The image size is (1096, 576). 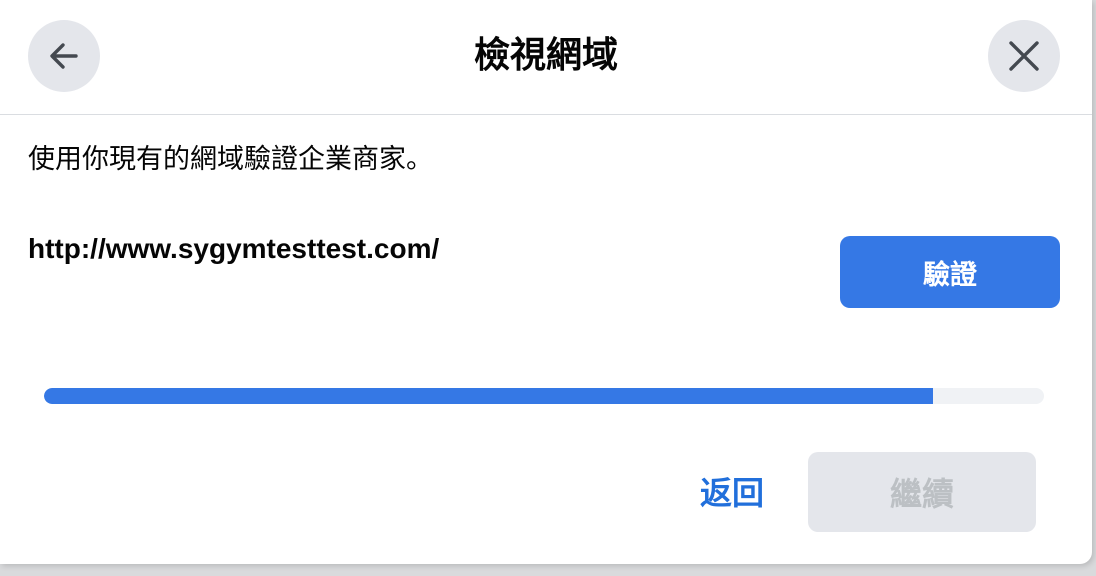 I want to click on close-button, so click(x=1024, y=56).